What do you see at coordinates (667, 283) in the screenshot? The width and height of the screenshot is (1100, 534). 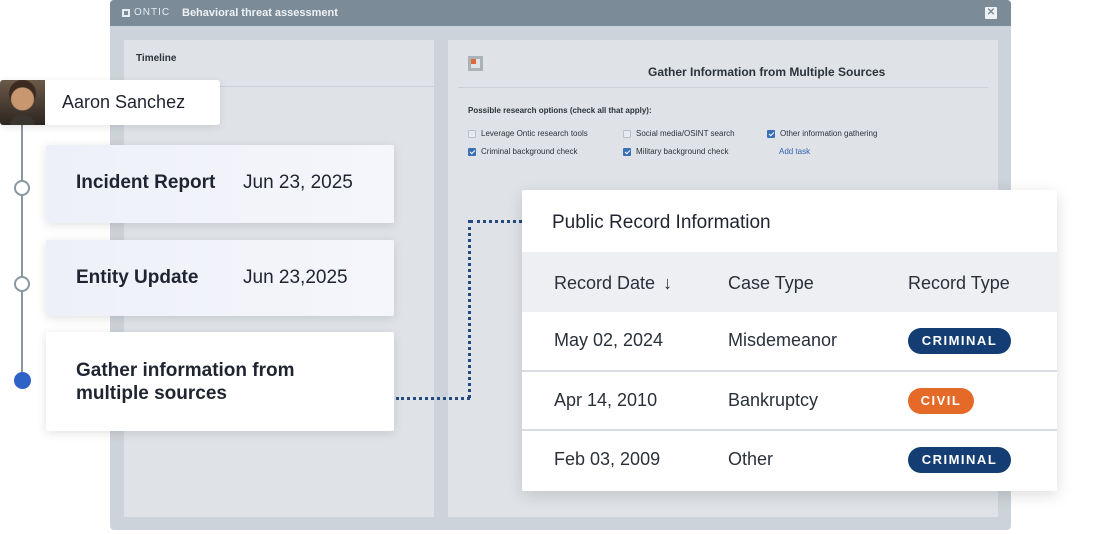 I see `arrow-down-icon: ↓` at bounding box center [667, 283].